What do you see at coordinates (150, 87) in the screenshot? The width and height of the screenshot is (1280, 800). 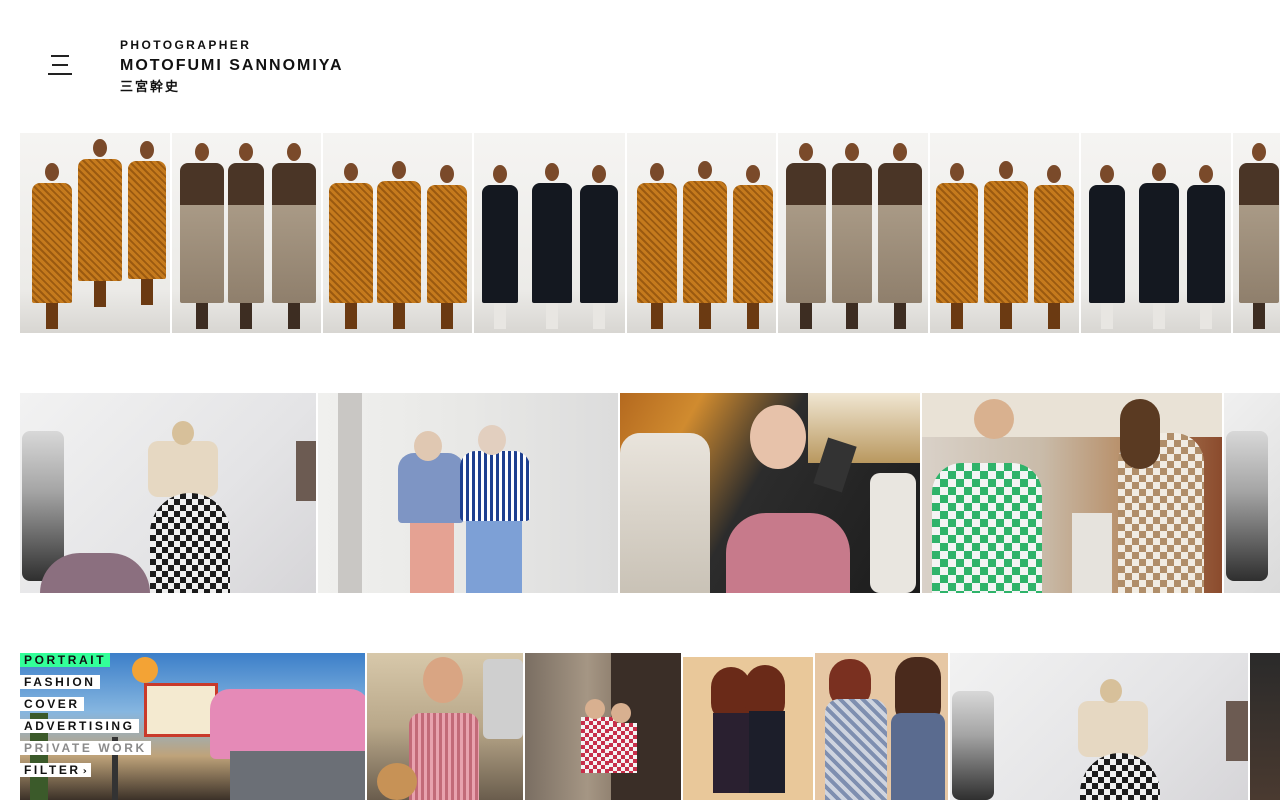 I see `photographer-name-japanese: 三宮幹史` at bounding box center [150, 87].